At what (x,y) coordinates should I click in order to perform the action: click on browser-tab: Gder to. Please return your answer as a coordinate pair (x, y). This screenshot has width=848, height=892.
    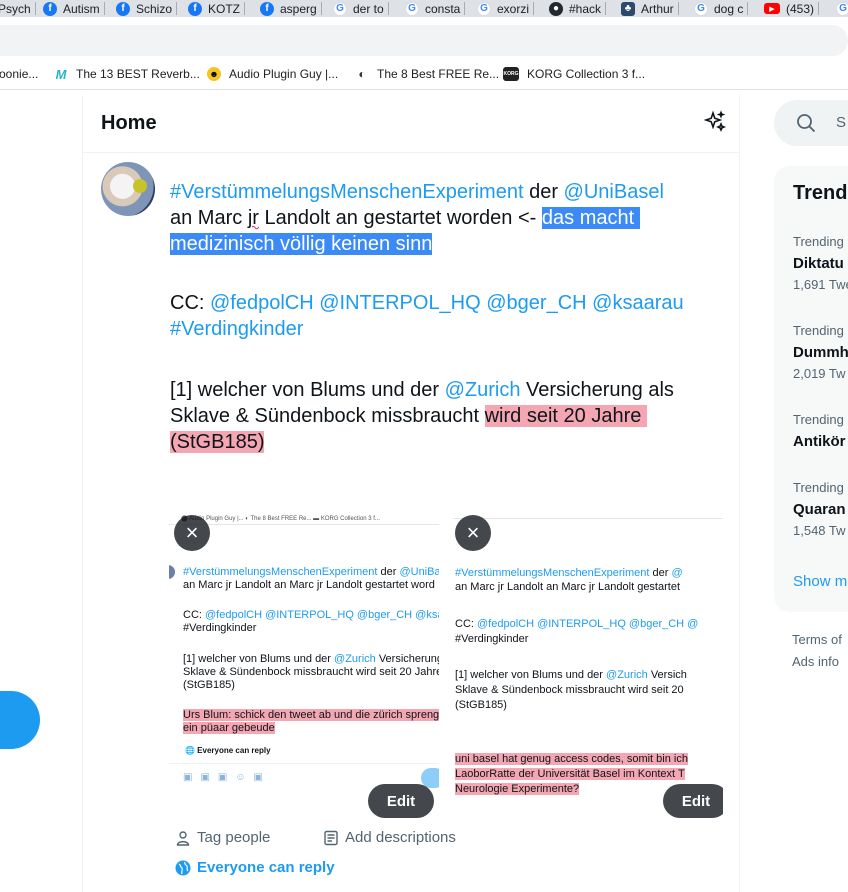
    Looking at the image, I should click on (361, 8).